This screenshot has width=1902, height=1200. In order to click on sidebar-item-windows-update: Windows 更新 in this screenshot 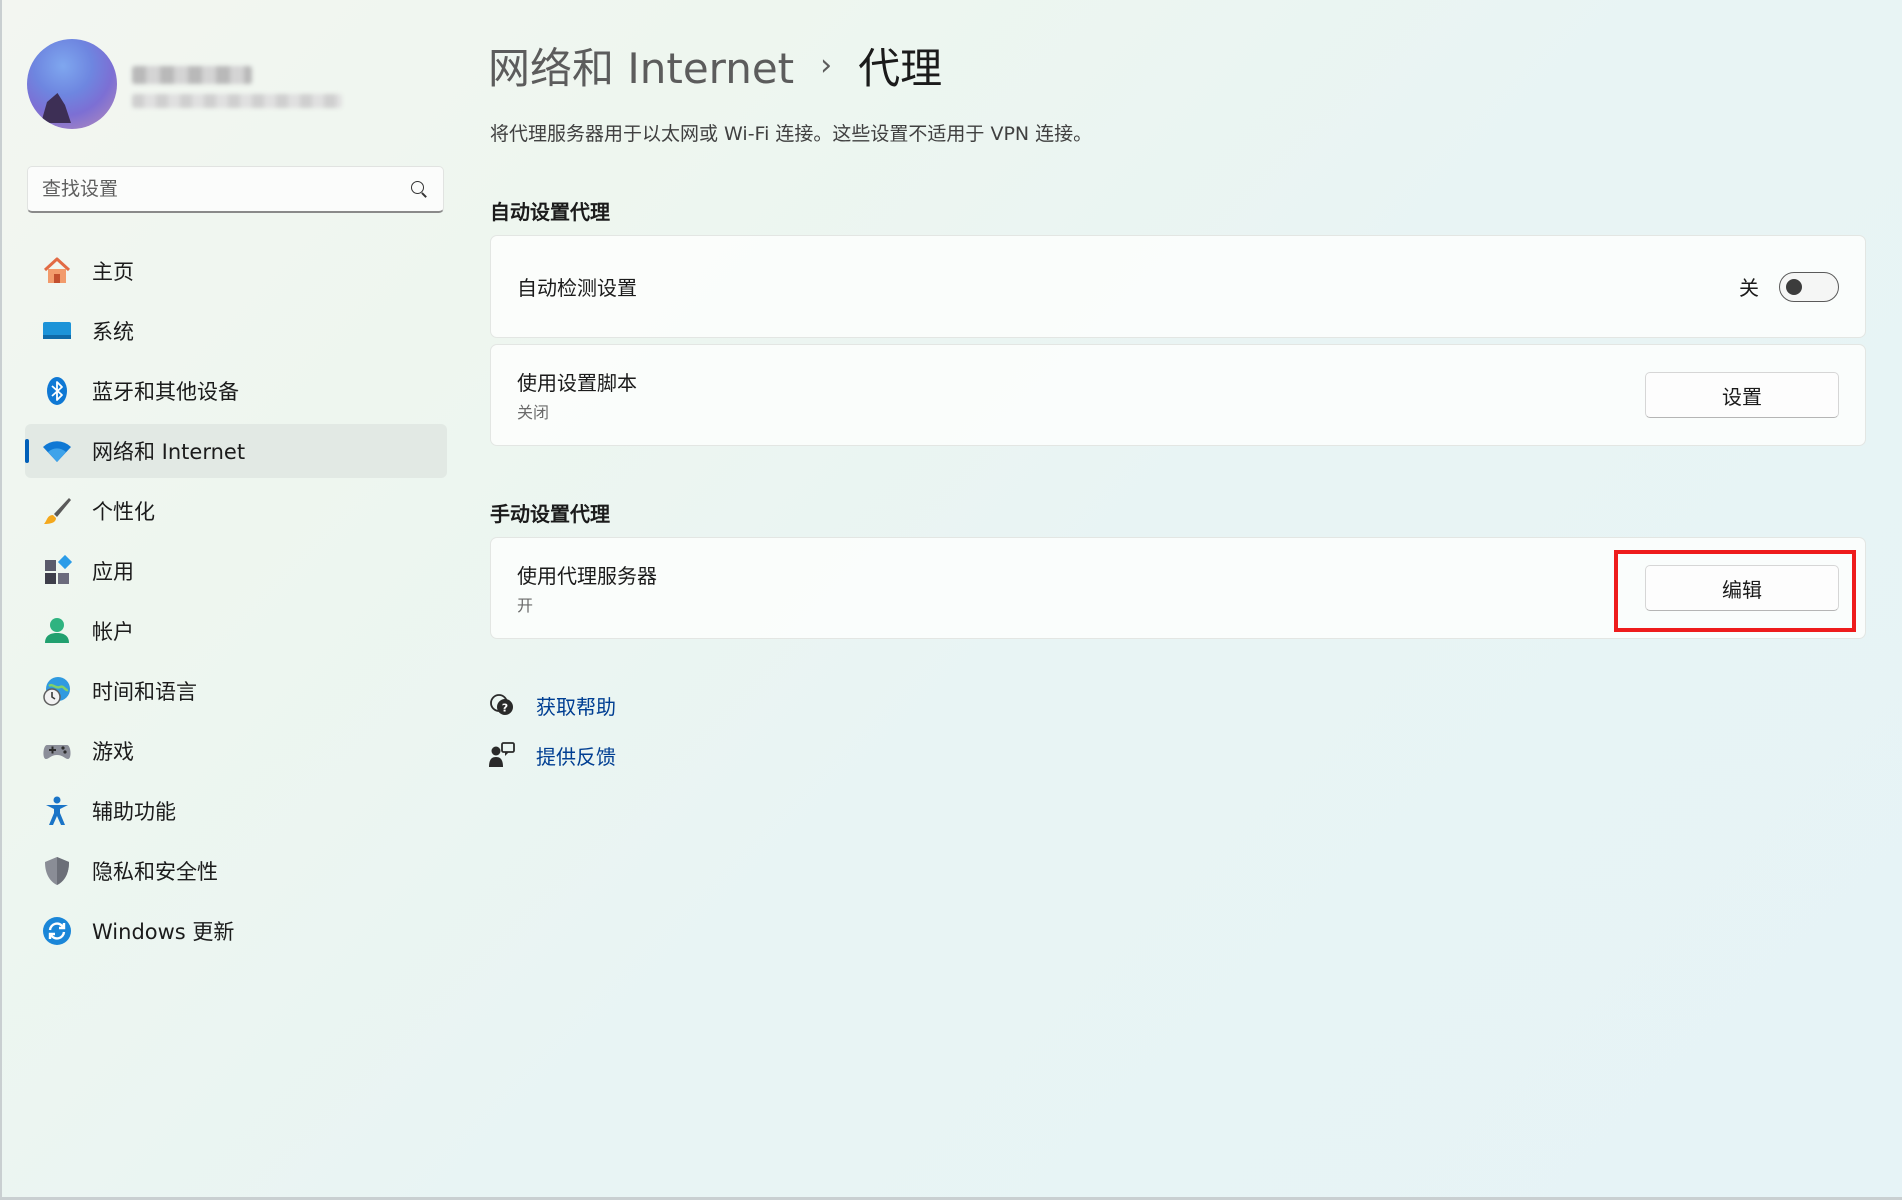, I will do `click(236, 931)`.